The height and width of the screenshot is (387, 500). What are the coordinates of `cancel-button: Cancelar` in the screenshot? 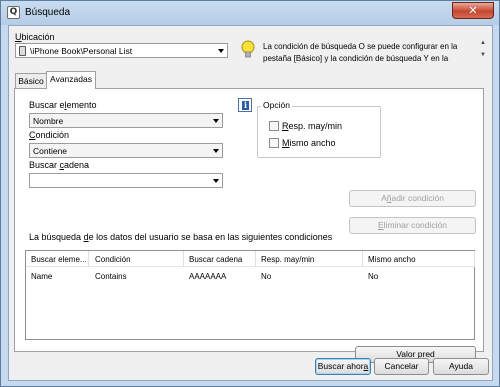 It's located at (401, 366).